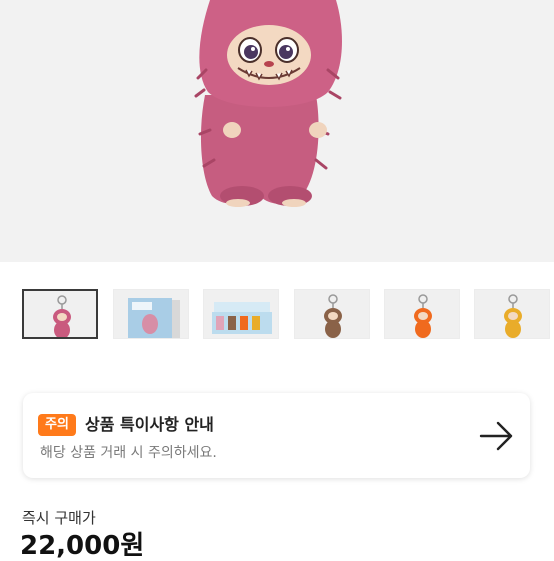 The width and height of the screenshot is (554, 561). What do you see at coordinates (59, 518) in the screenshot?
I see `buy-now-price-label: 즉시 구매가` at bounding box center [59, 518].